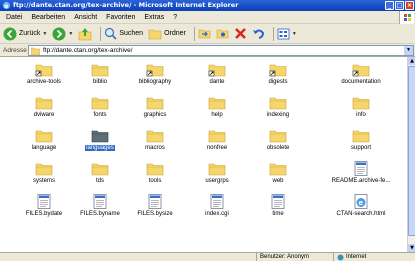 This screenshot has width=415, height=261. I want to click on file-name: obsolete, so click(278, 148).